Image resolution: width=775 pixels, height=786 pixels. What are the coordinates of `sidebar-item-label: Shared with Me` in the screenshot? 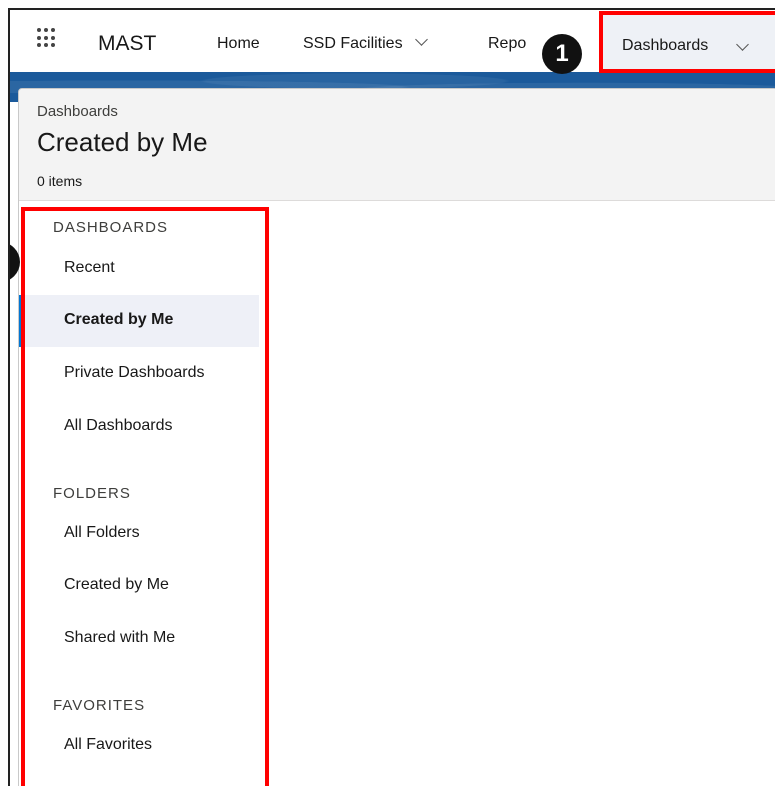 It's located at (120, 637).